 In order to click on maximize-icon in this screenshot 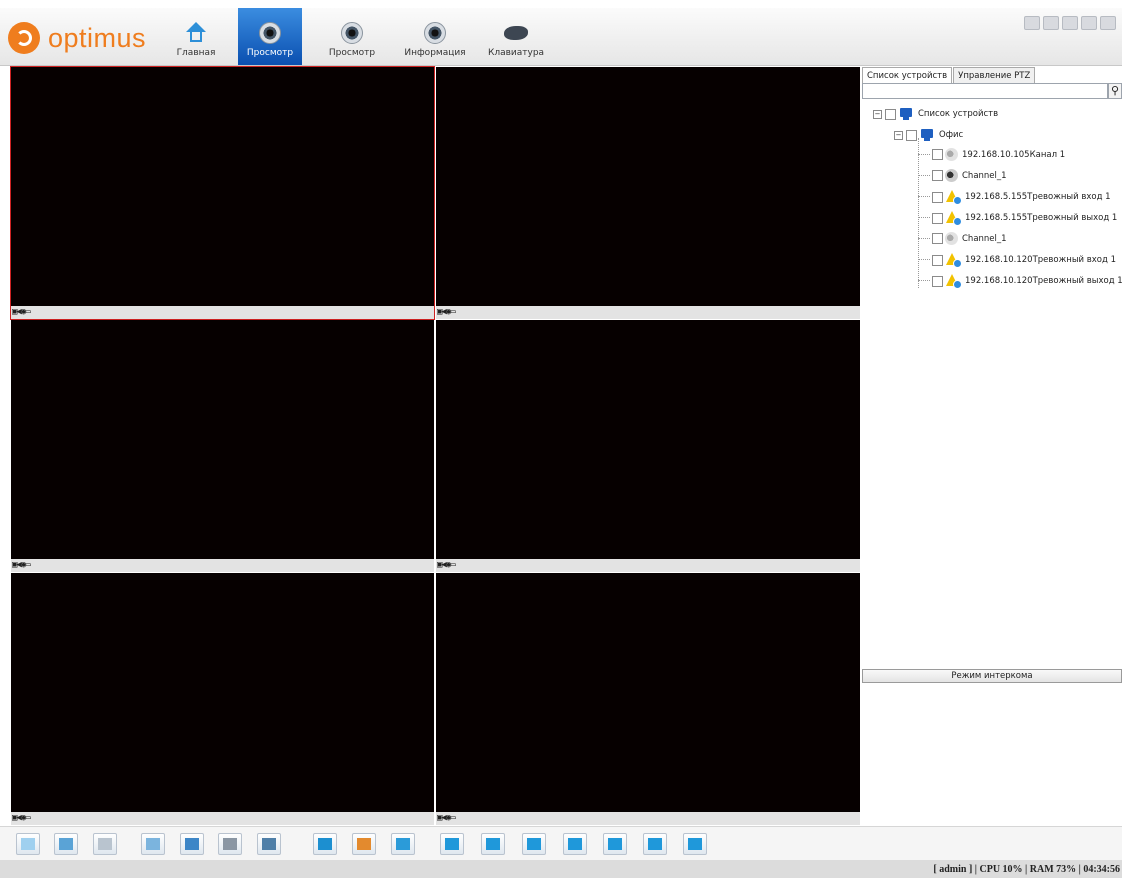, I will do `click(1089, 23)`.